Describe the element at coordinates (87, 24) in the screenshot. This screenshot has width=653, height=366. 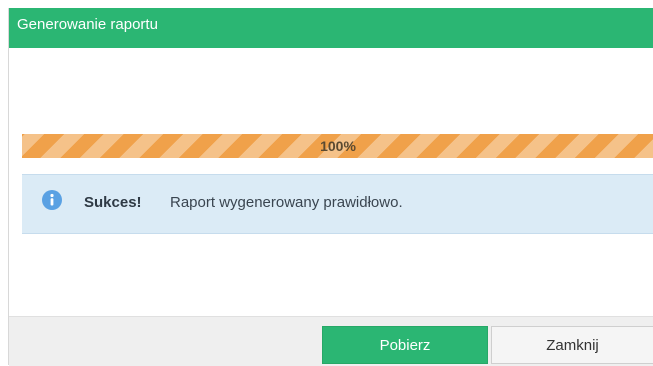
I see `dialog-title: Generowanie raportu` at that location.